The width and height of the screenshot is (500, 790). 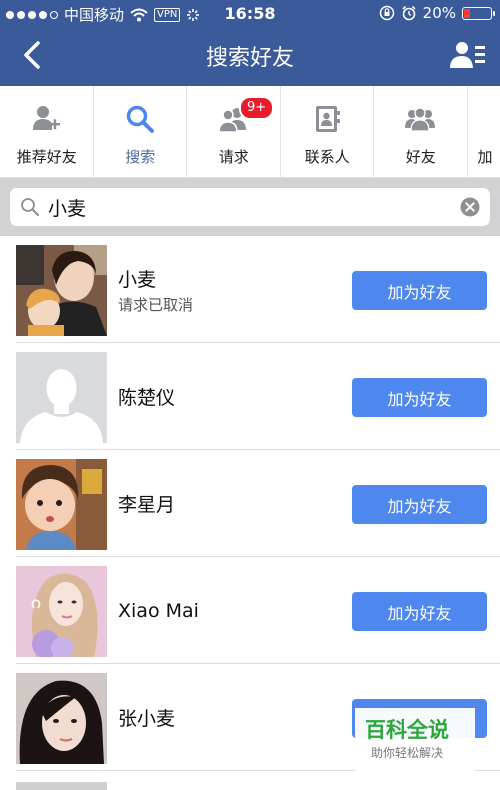 I want to click on watermark: 百科全说 助你轻松解决, so click(x=415, y=748).